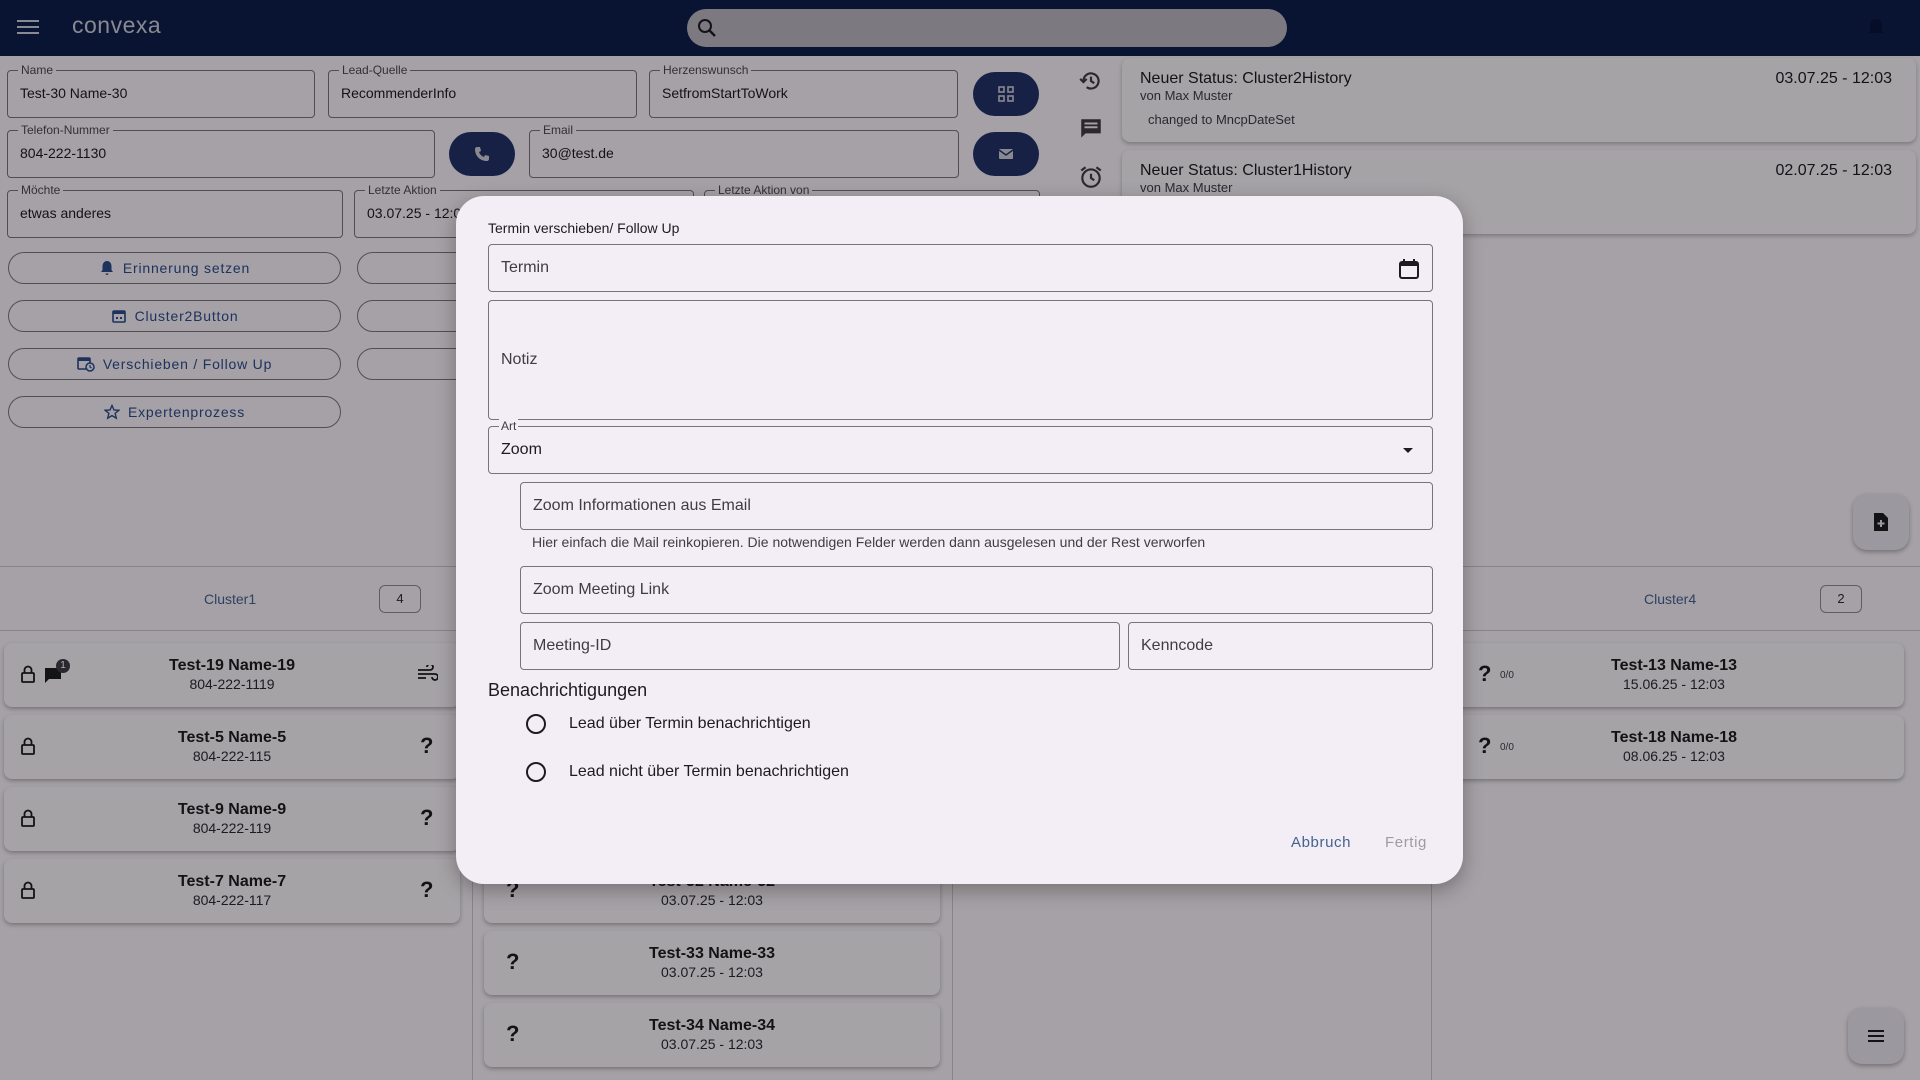  Describe the element at coordinates (960, 446) in the screenshot. I see `art-select: Art Zoom` at that location.